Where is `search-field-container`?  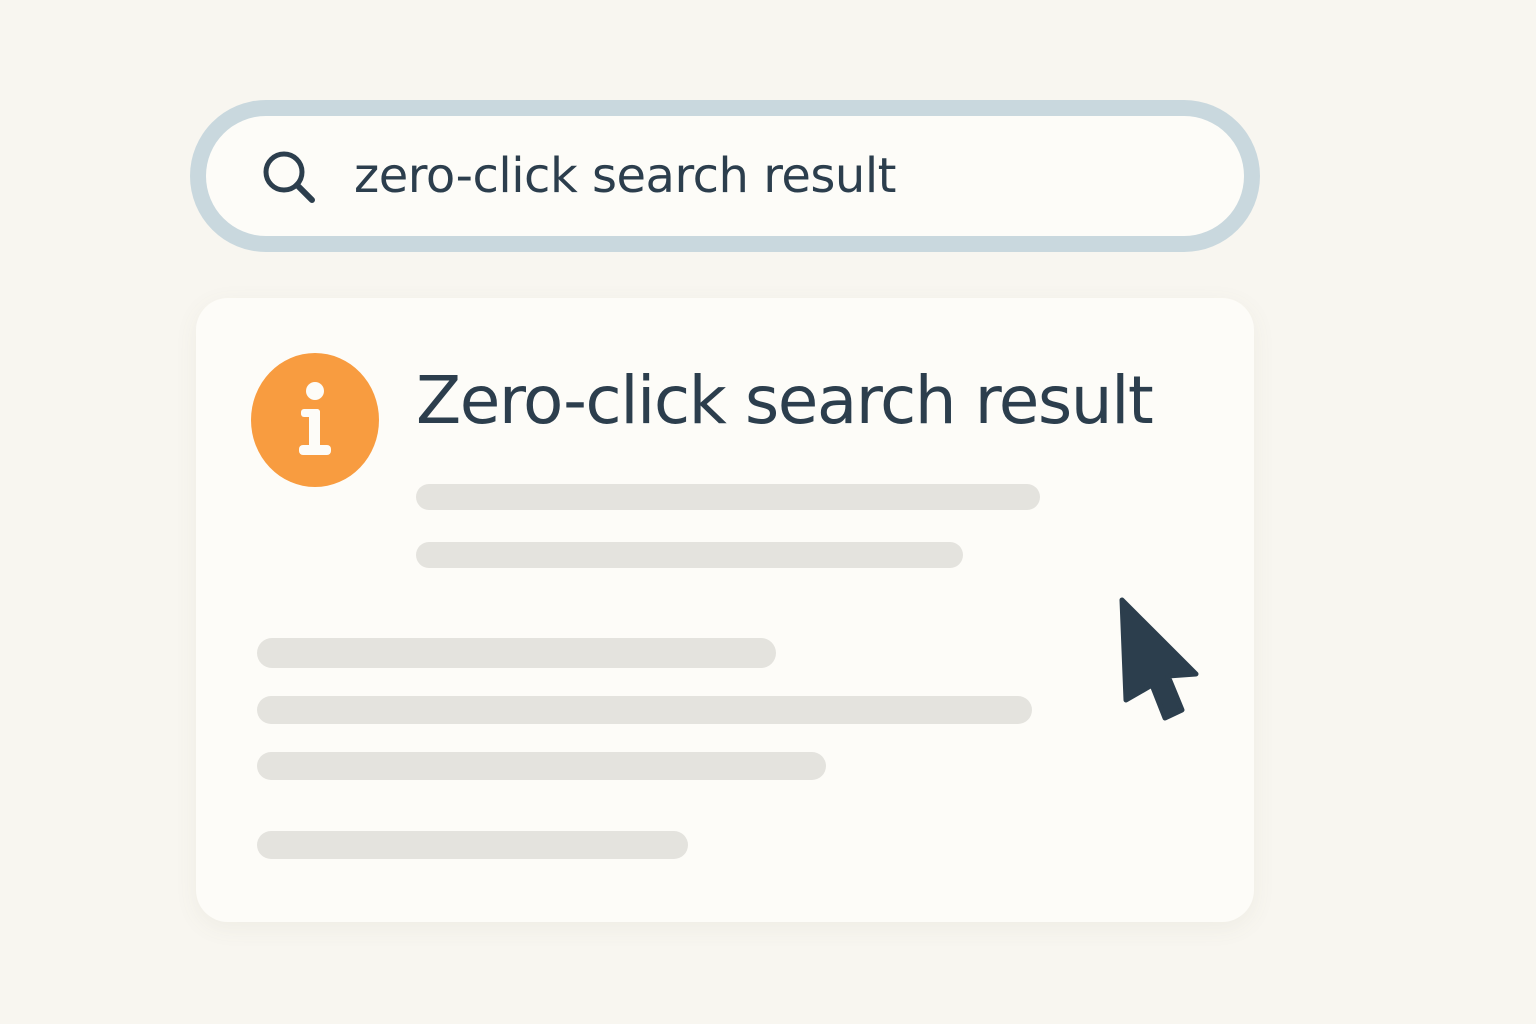 search-field-container is located at coordinates (725, 176).